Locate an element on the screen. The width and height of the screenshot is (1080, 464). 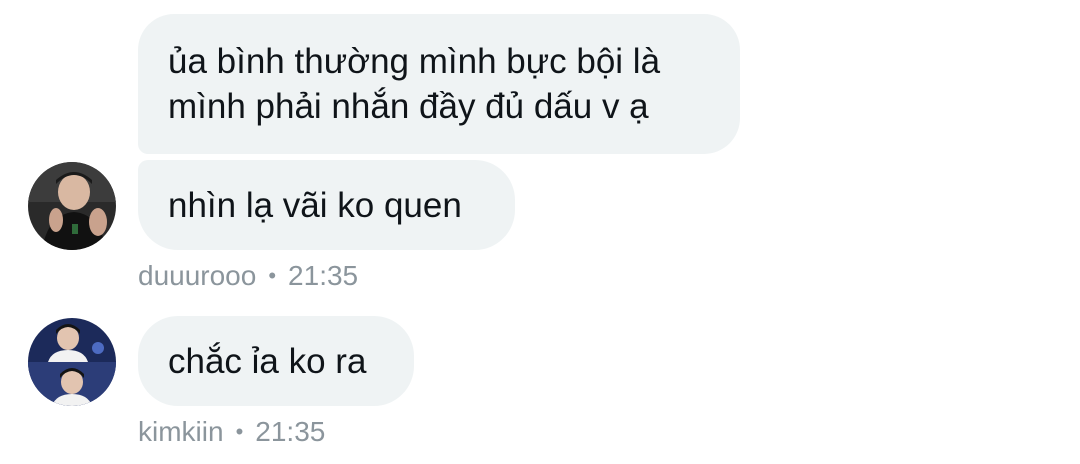
message-bubble: nhìn lạ vãi ko quen is located at coordinates (326, 205).